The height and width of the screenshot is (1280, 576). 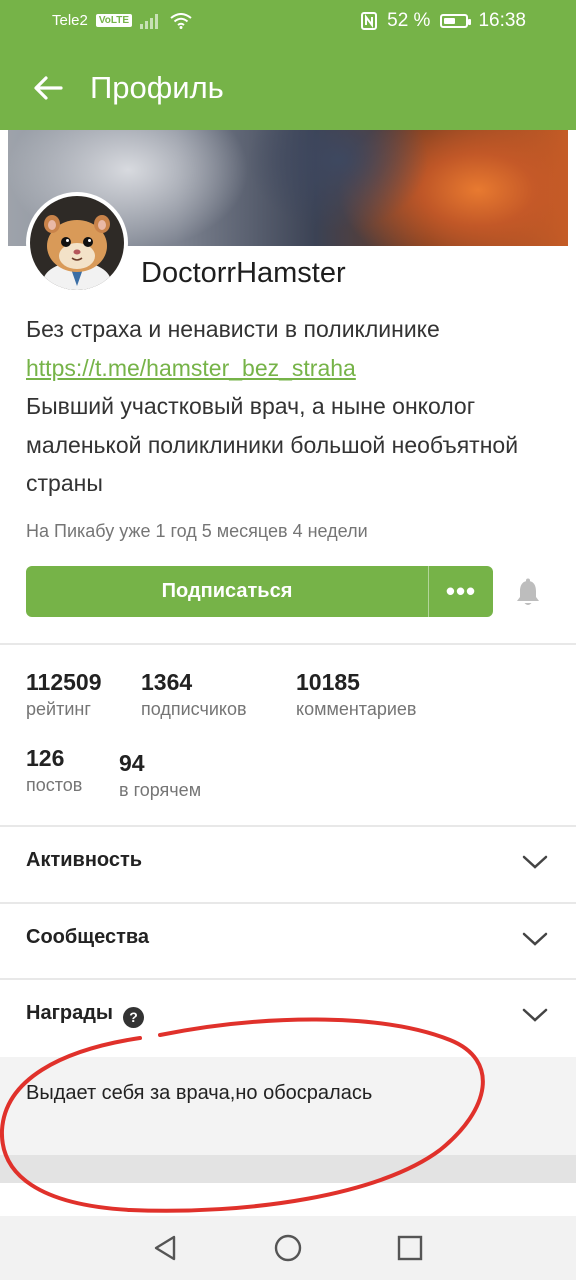 What do you see at coordinates (64, 682) in the screenshot?
I see `stat-value: 112509` at bounding box center [64, 682].